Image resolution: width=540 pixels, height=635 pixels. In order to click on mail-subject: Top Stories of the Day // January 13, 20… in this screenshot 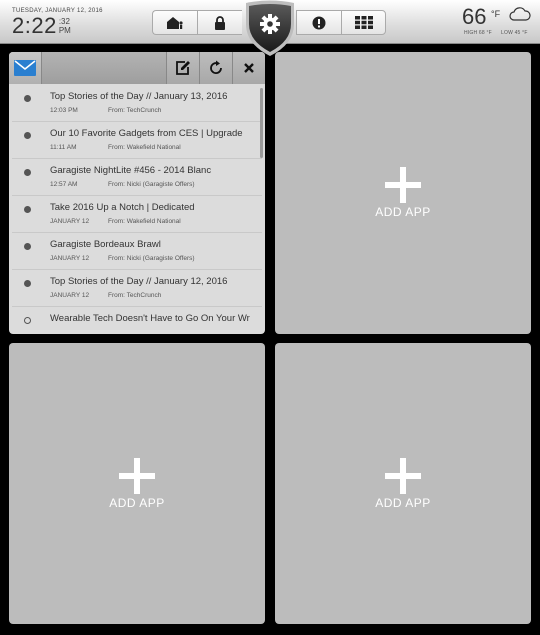, I will do `click(139, 96)`.